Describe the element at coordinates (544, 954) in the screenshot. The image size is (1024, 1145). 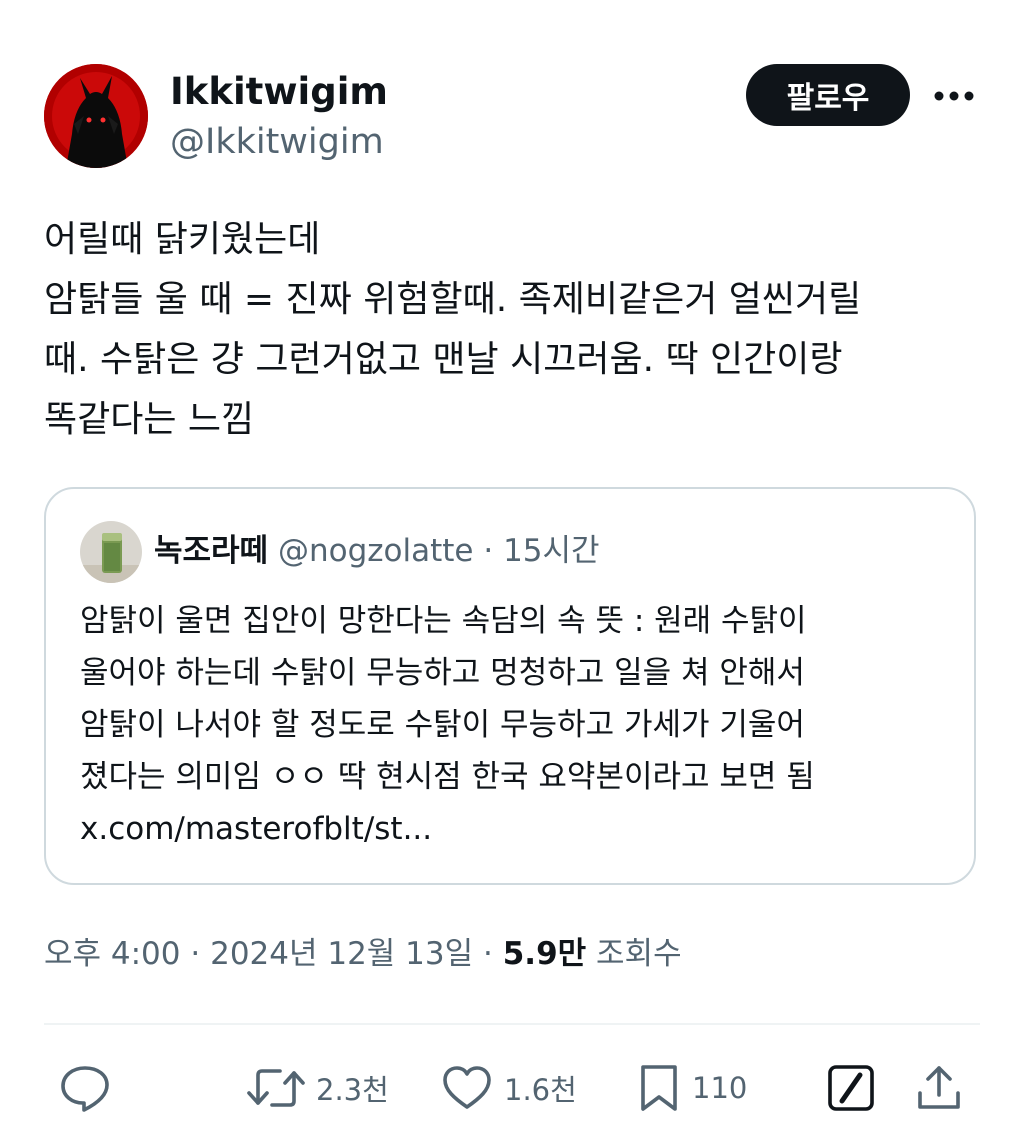
I see `views-count: 5.9만` at that location.